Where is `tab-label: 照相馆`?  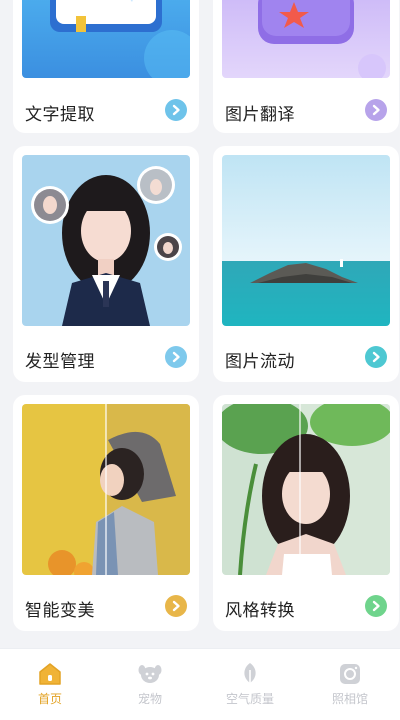 tab-label: 照相馆 is located at coordinates (349, 699).